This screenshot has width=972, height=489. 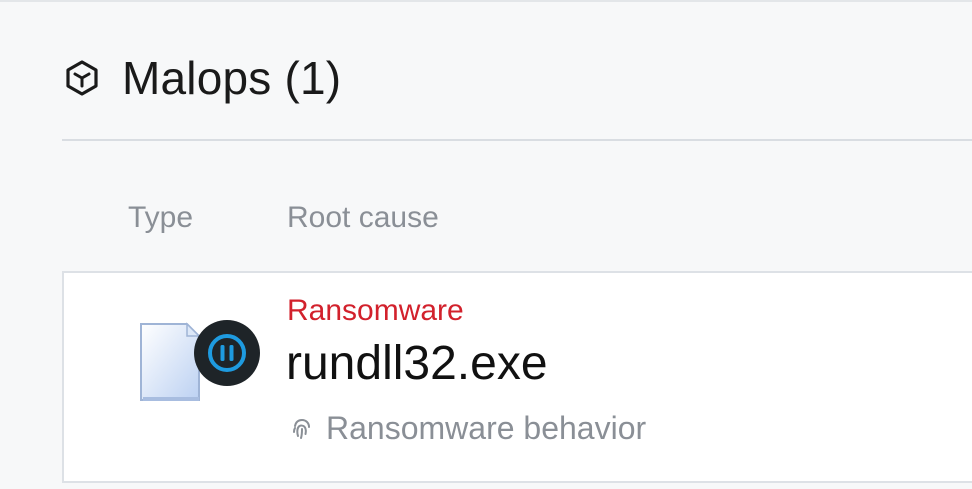 What do you see at coordinates (486, 1) in the screenshot?
I see `top-border` at bounding box center [486, 1].